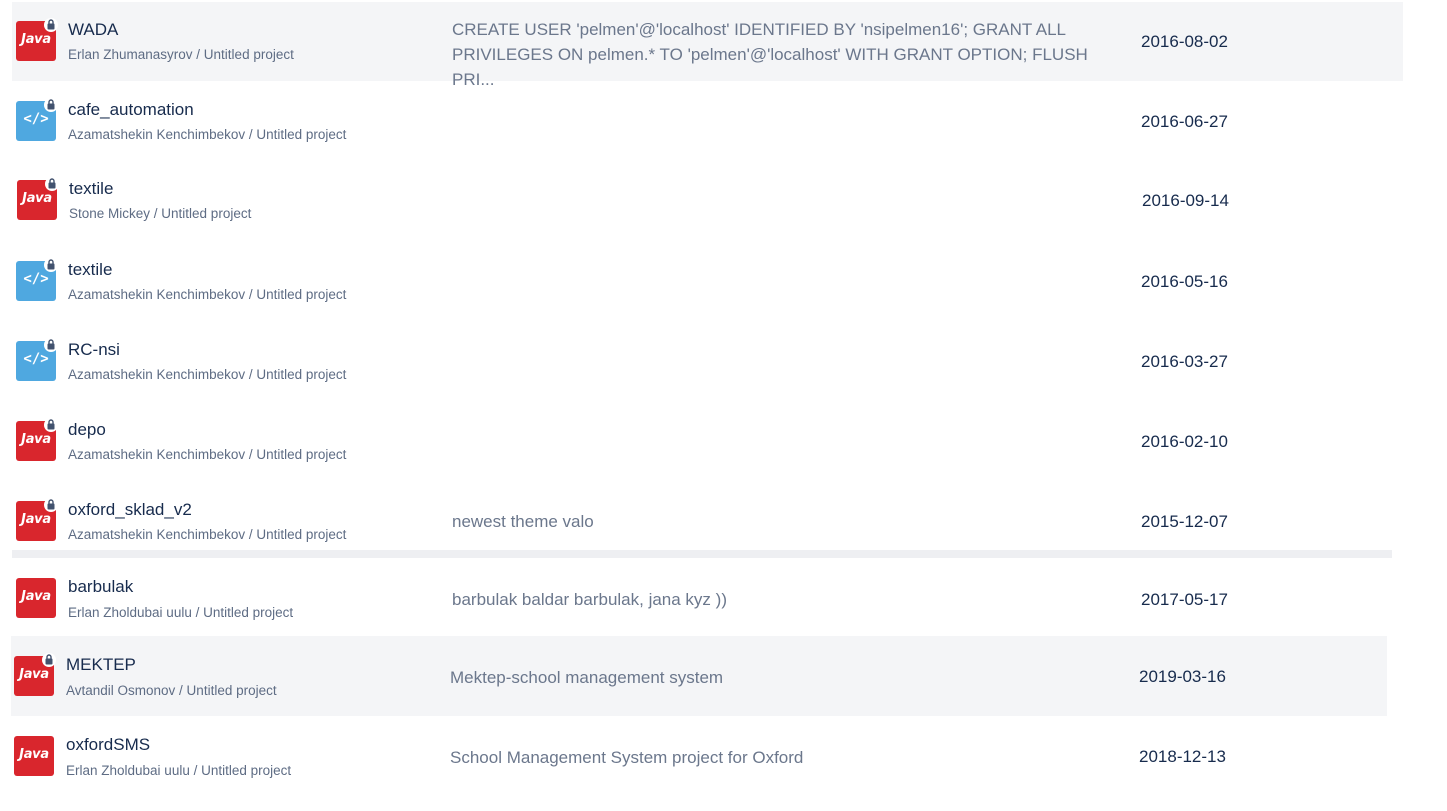  I want to click on repo-updated-date: 2016-09-14, so click(1185, 200).